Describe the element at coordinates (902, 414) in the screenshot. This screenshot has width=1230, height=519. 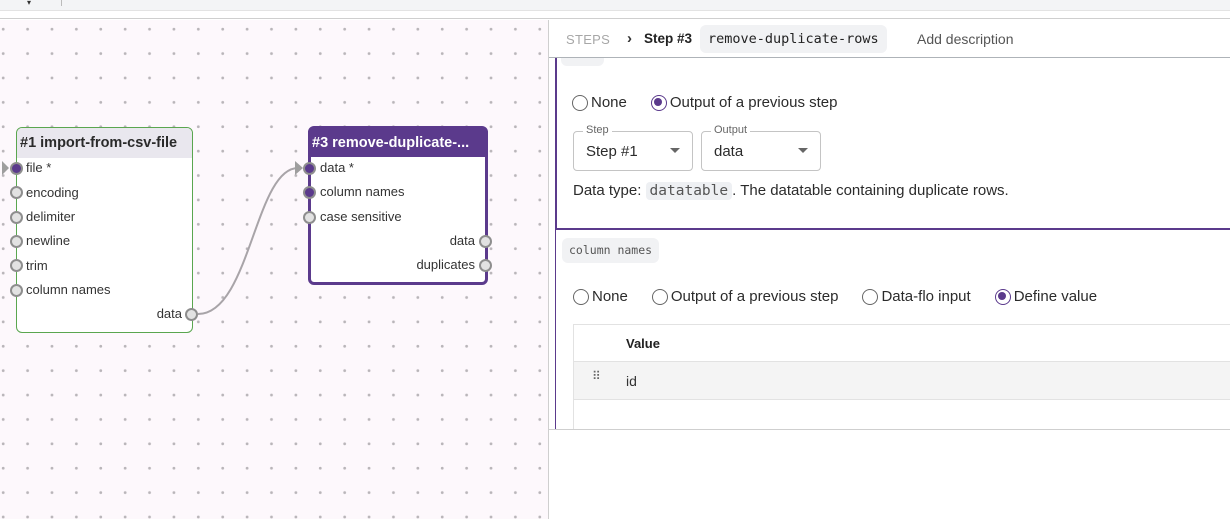
I see `table-empty-row` at that location.